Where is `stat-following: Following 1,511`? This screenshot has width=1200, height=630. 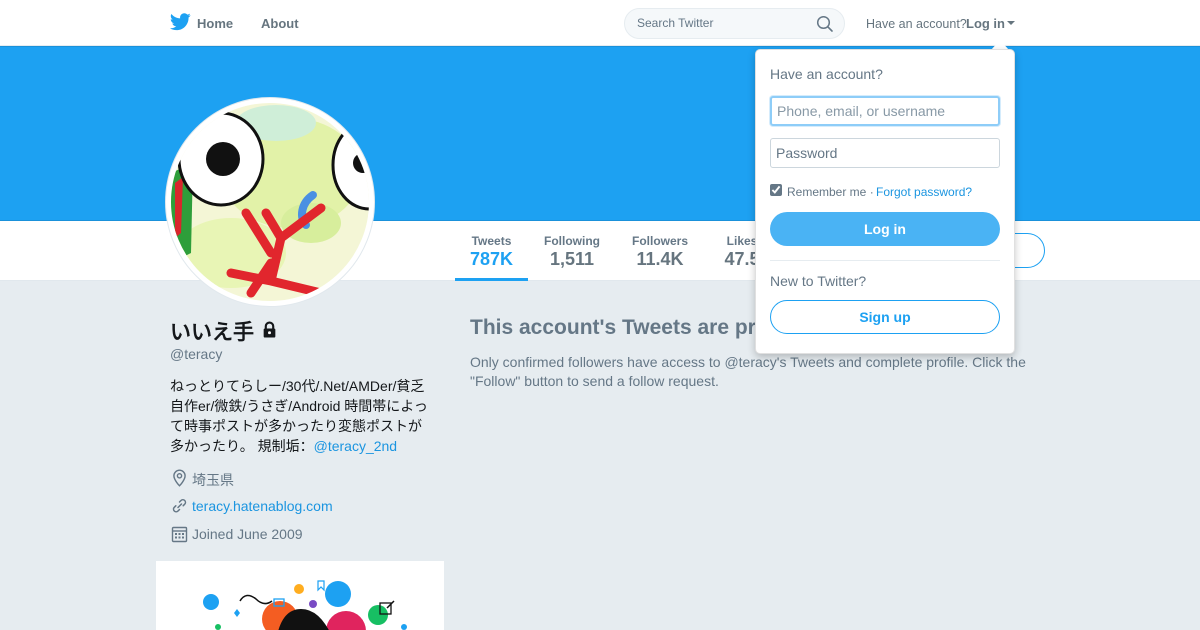
stat-following: Following 1,511 is located at coordinates (572, 251).